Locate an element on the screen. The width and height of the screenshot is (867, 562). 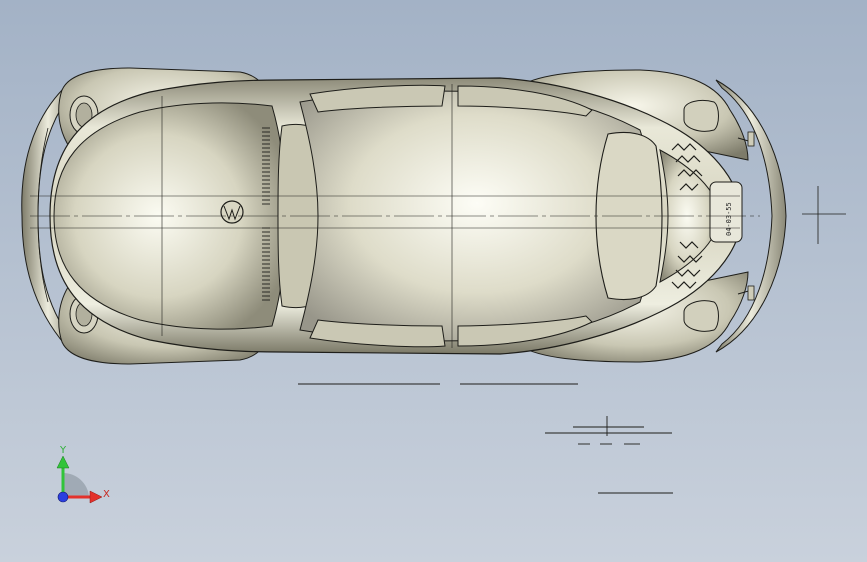
triad-y-label: Y is located at coordinates (63, 450).